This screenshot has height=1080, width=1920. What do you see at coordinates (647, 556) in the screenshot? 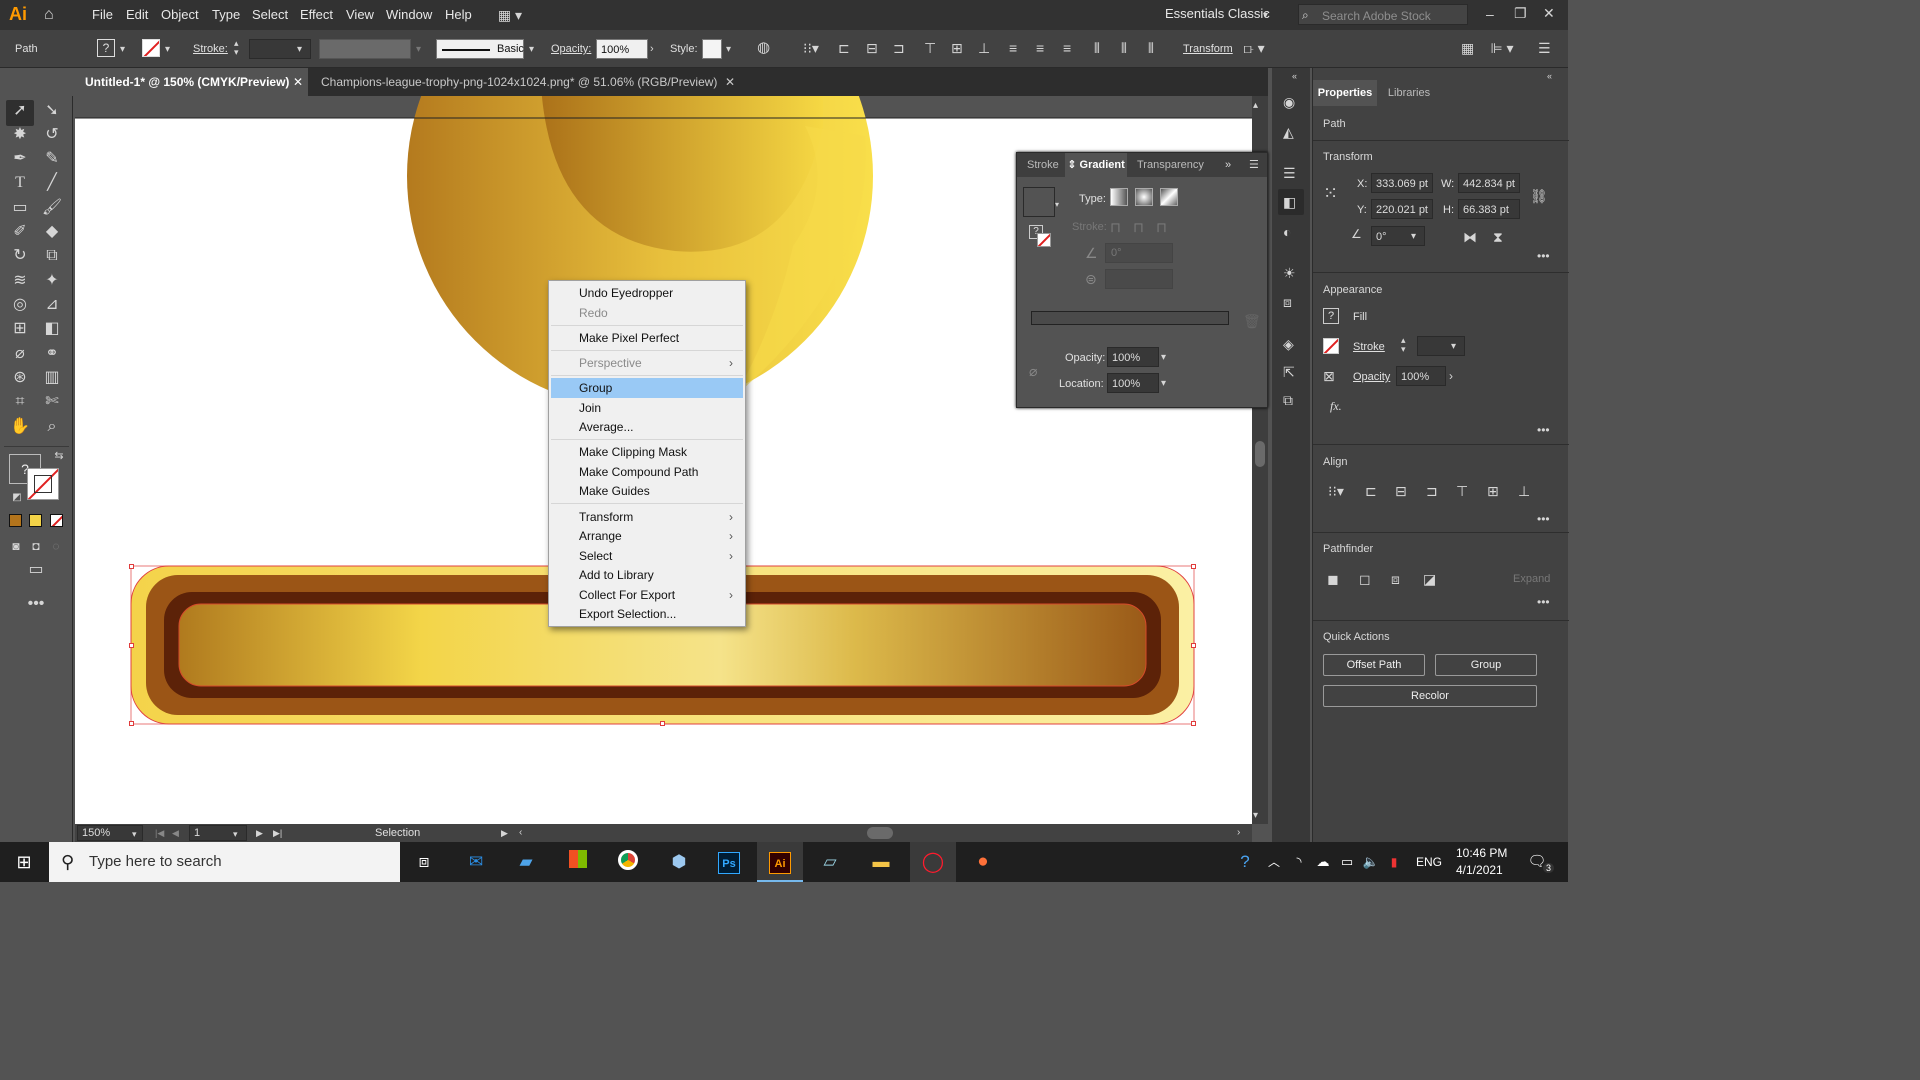
I see `menu-item-select: Select ›` at bounding box center [647, 556].